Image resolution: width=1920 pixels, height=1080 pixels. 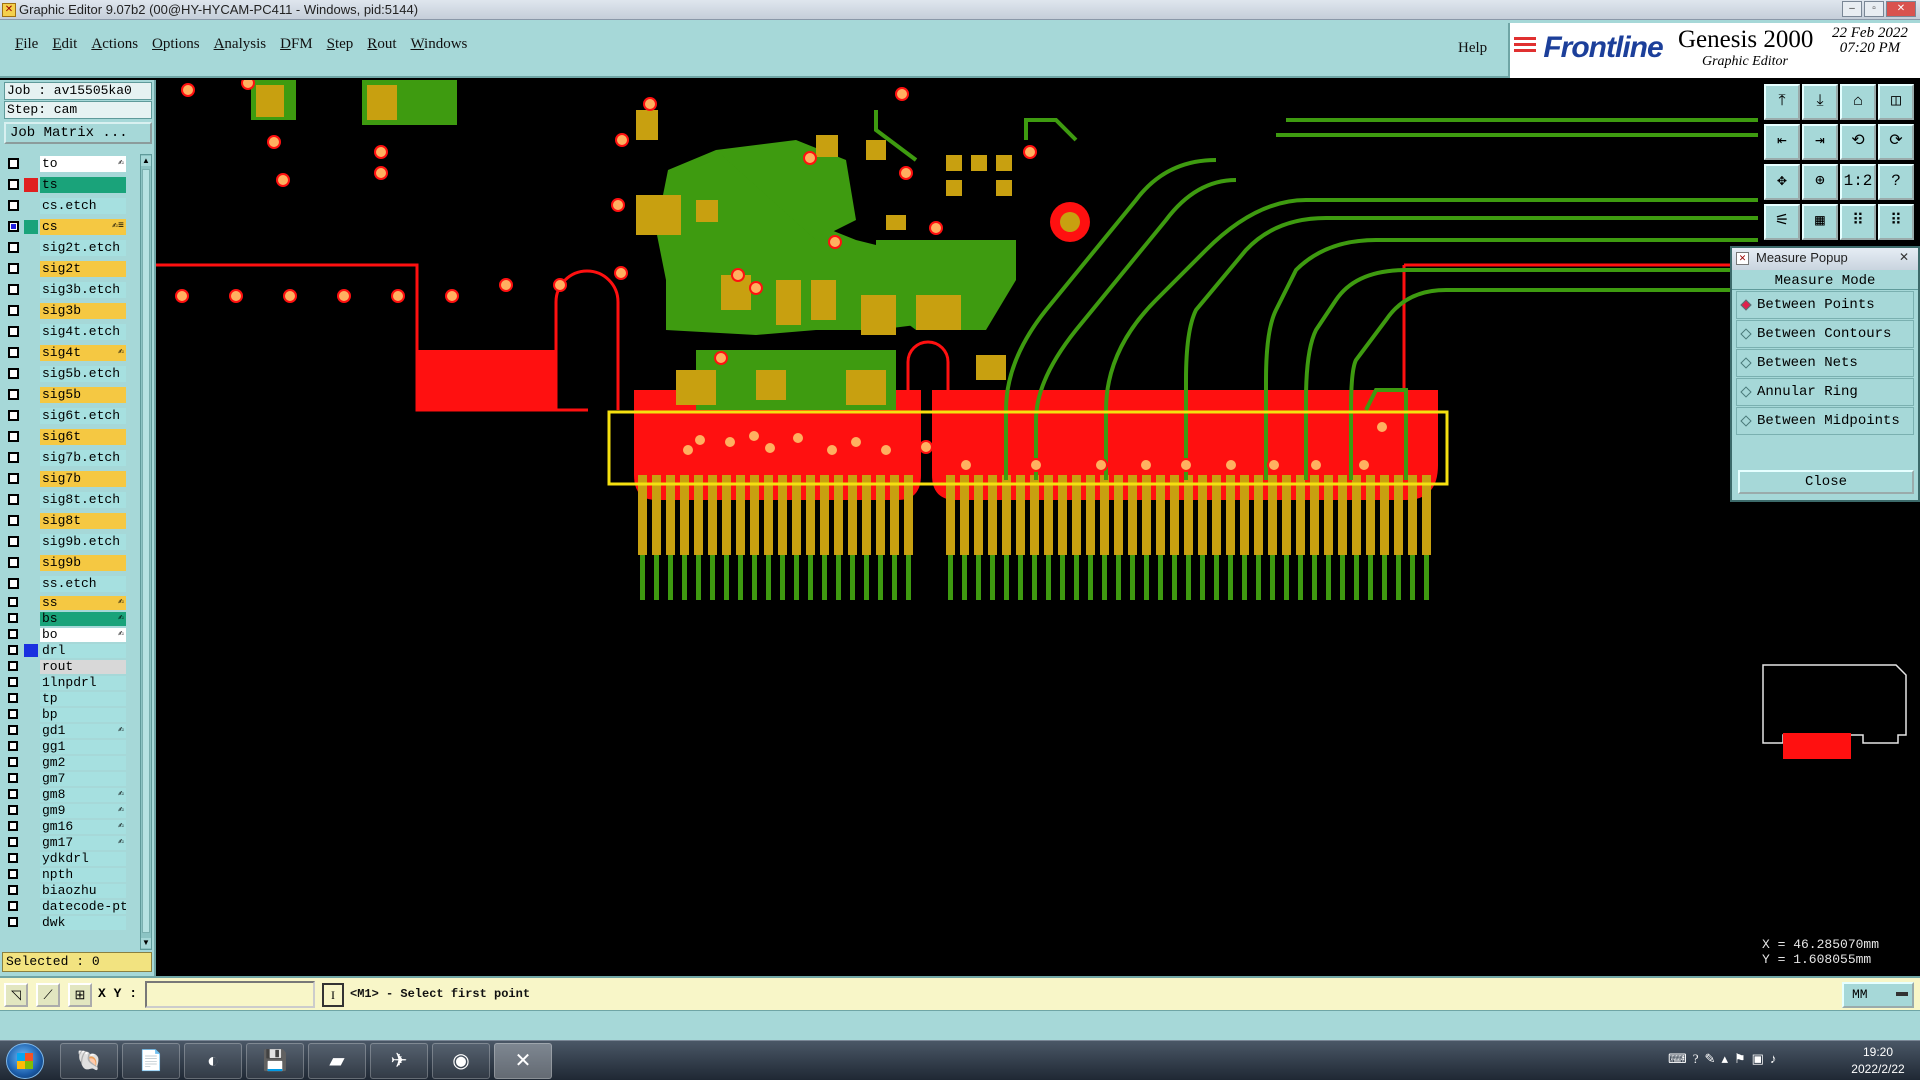 I want to click on layer-row-ss: ss ✍, so click(x=71, y=603).